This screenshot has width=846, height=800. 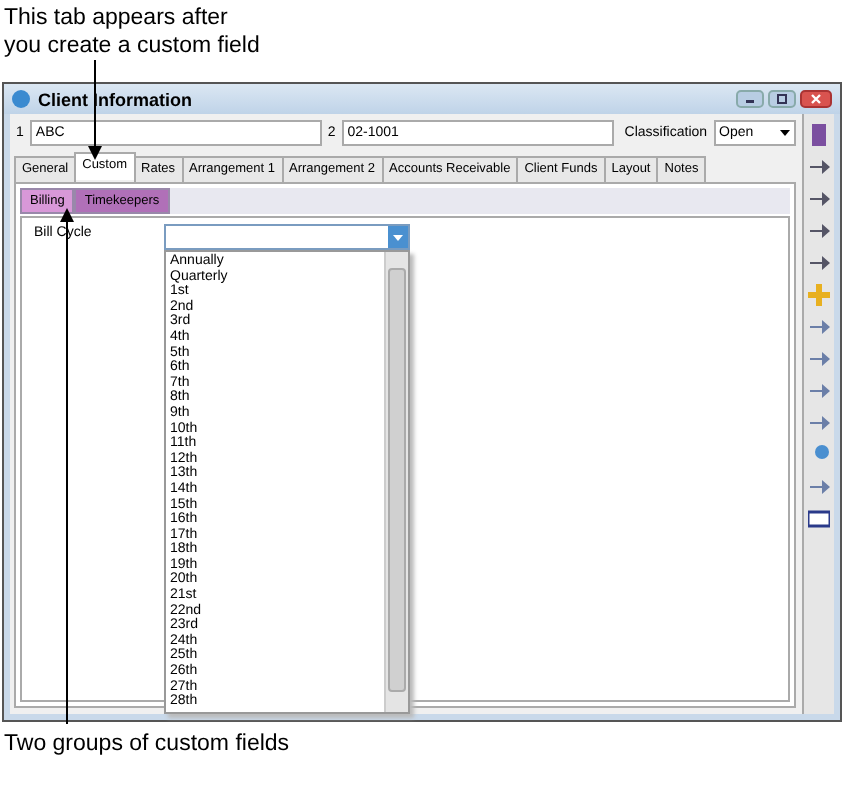 I want to click on window-icon, so click(x=819, y=519).